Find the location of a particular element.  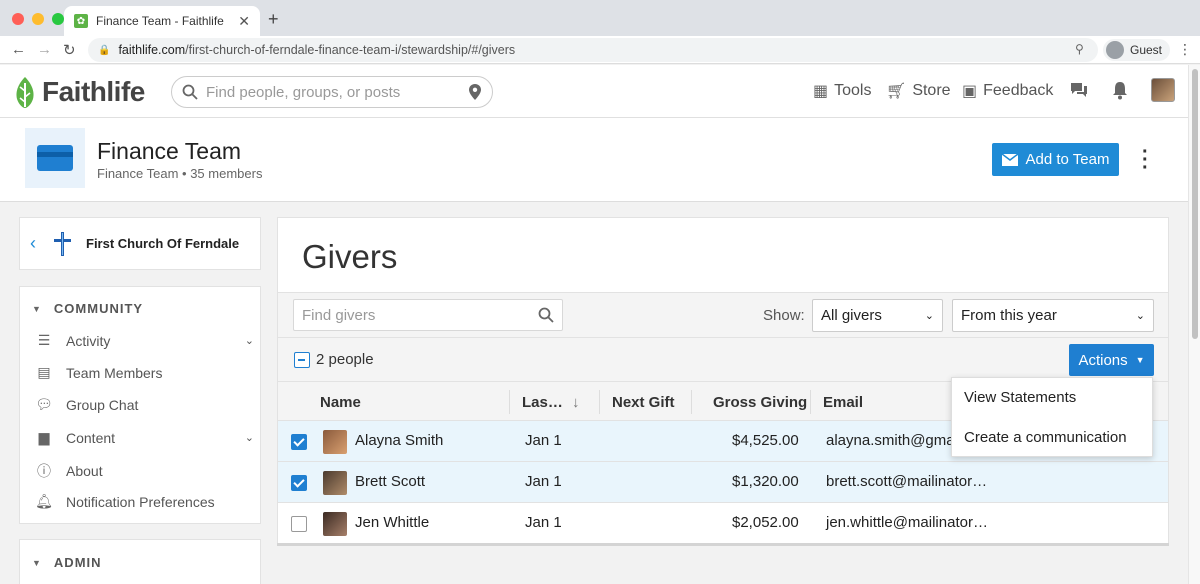

user-avatar is located at coordinates (1163, 90).